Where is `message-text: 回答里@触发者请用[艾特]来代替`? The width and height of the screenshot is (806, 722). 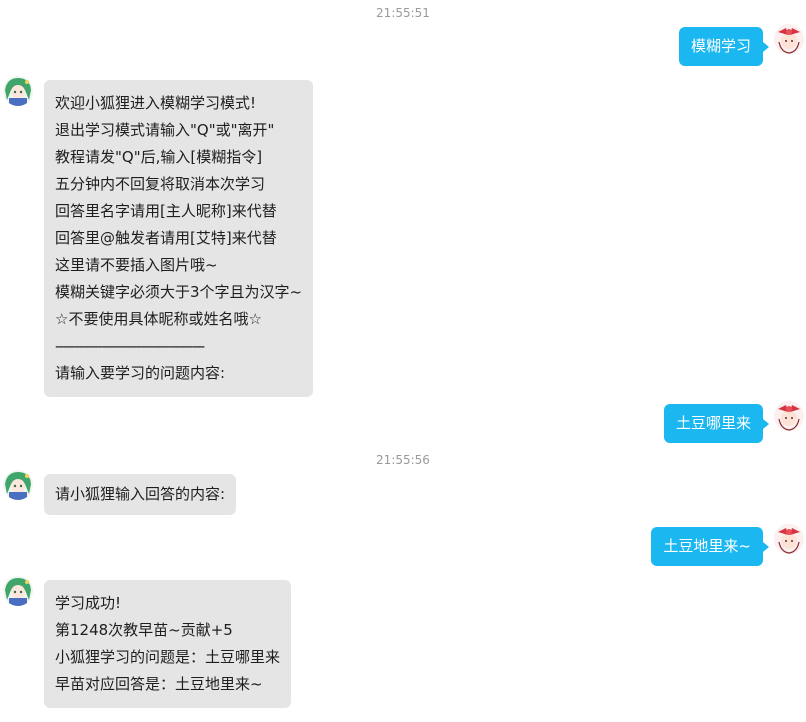
message-text: 回答里@触发者请用[艾特]来代替 is located at coordinates (166, 238).